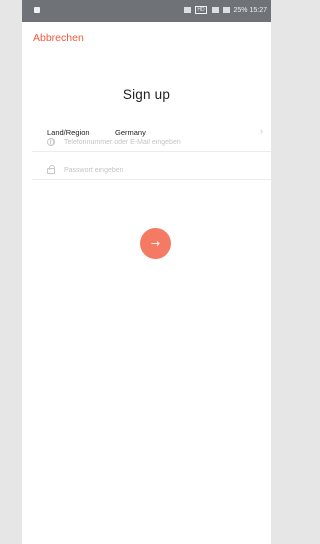 The height and width of the screenshot is (544, 320). I want to click on password-input, so click(164, 170).